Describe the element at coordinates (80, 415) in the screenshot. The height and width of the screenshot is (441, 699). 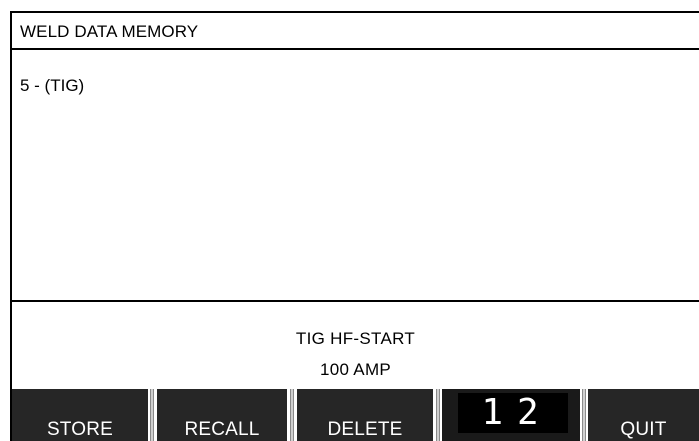
I see `store-button: STORE` at that location.